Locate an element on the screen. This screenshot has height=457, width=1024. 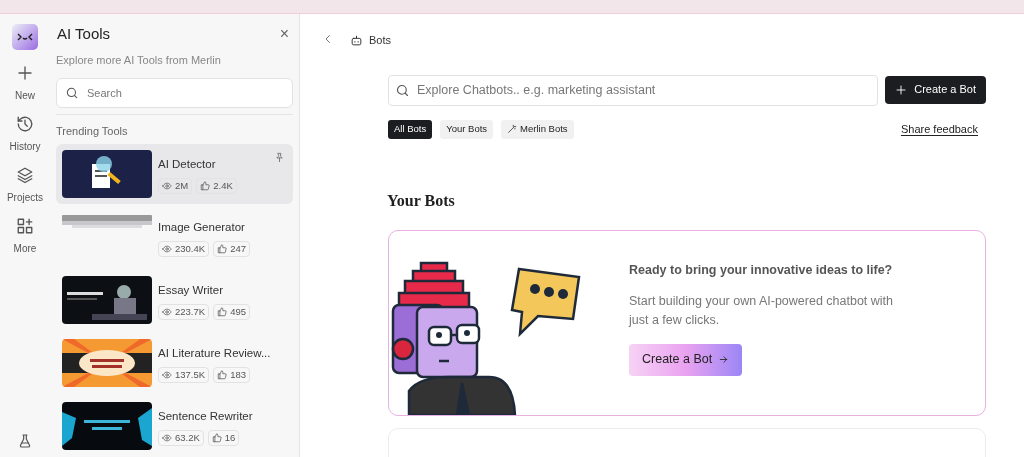
tool-name: AI Detector is located at coordinates (197, 164).